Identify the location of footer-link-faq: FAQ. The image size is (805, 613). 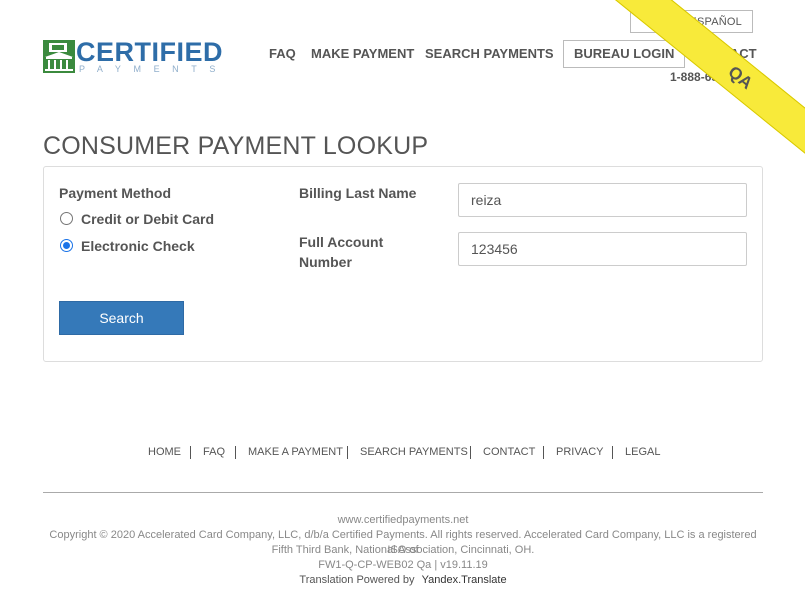
(214, 452).